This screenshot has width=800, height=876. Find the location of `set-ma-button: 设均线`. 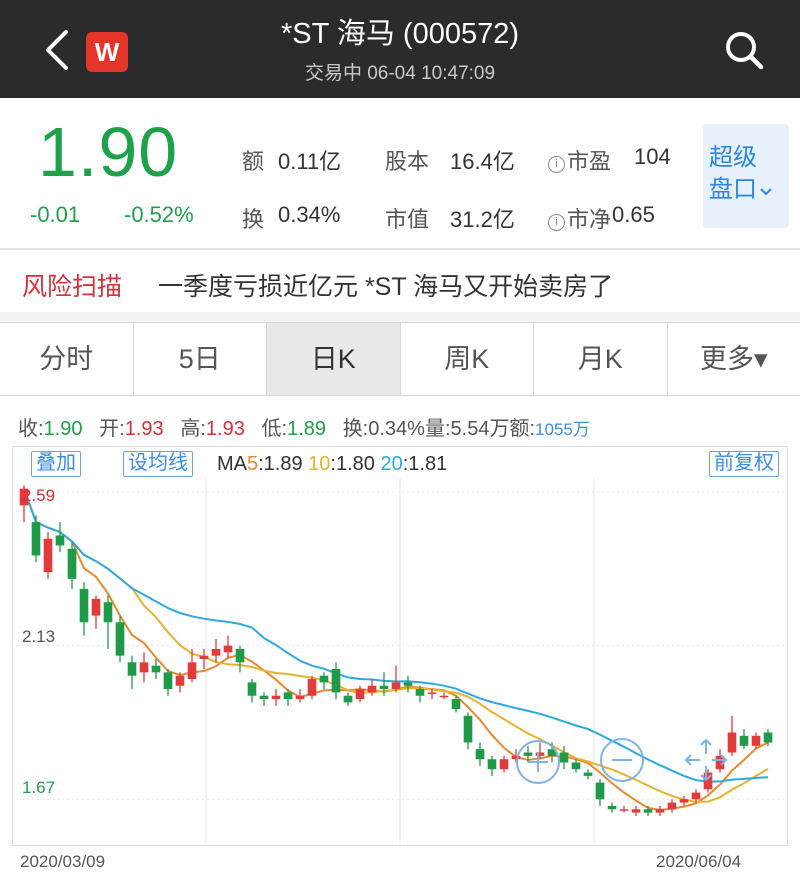

set-ma-button: 设均线 is located at coordinates (158, 464).